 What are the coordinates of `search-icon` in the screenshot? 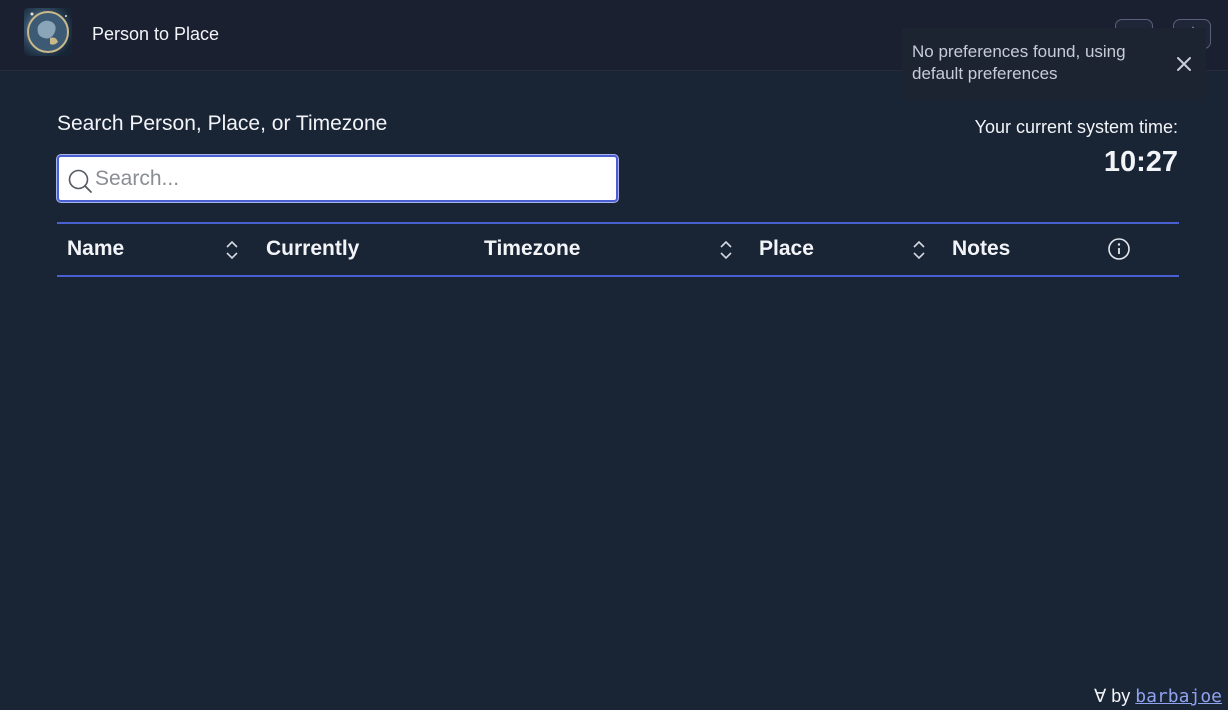 It's located at (80, 181).